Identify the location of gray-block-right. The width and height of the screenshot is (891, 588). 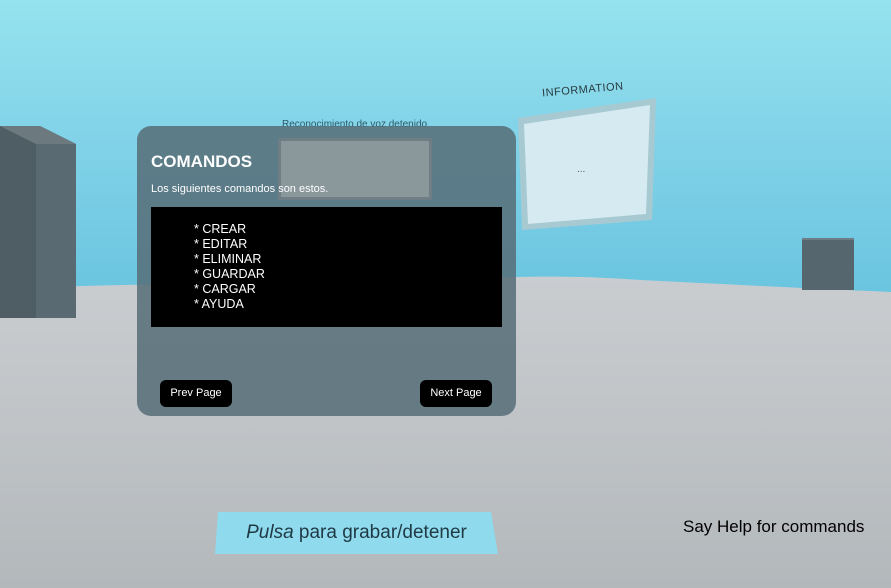
(828, 264).